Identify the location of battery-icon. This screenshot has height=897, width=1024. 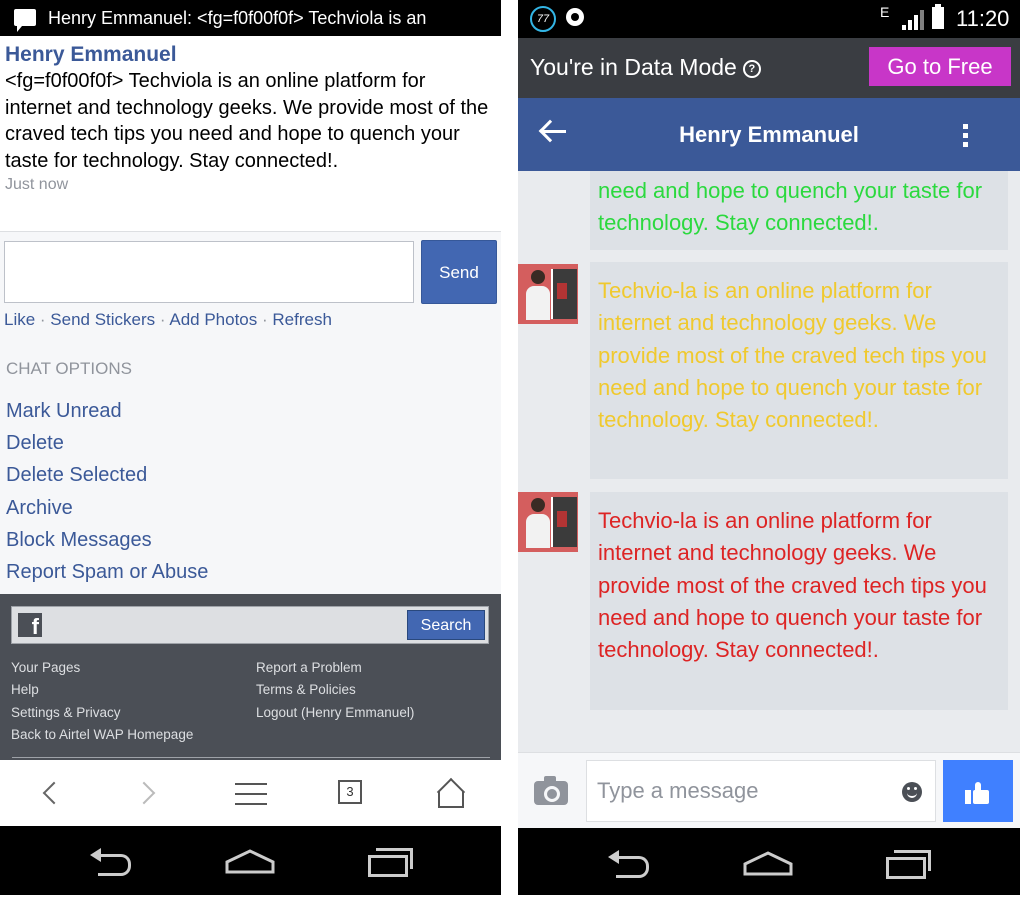
(938, 16).